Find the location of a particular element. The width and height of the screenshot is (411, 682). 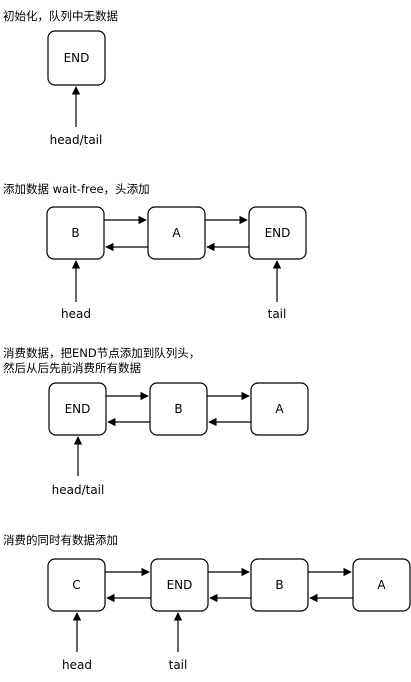

caption-init: 初始化，队列中无数据 is located at coordinates (60, 16).